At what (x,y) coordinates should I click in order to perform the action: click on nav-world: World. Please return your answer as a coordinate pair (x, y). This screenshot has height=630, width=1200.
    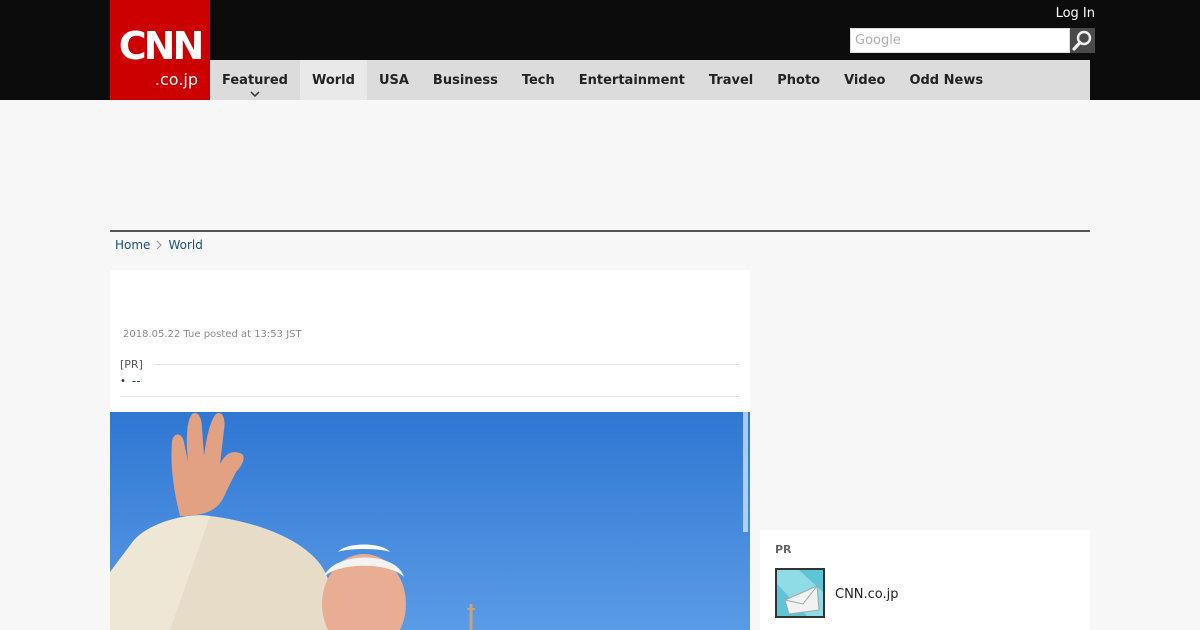
    Looking at the image, I should click on (333, 80).